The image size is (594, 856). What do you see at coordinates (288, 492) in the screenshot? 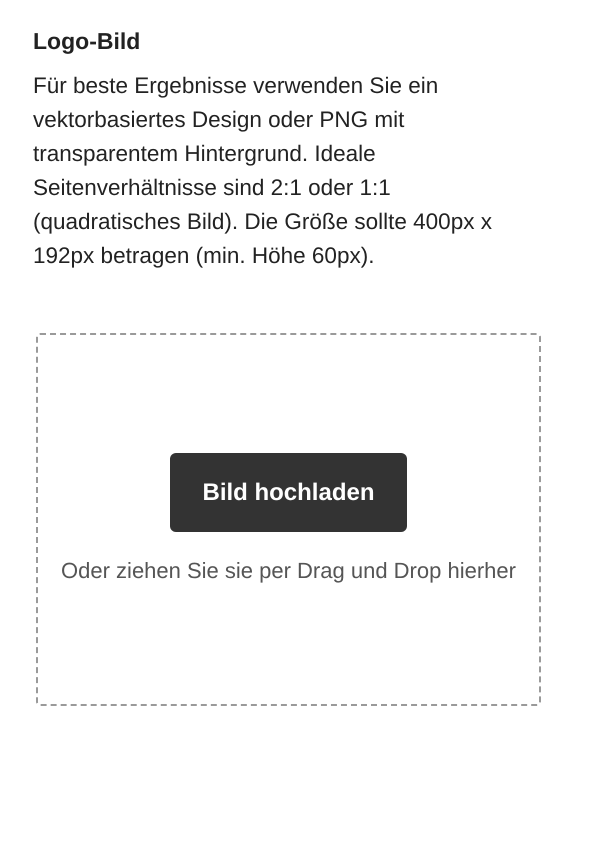
I see `upload-button: Bild hochladen` at bounding box center [288, 492].